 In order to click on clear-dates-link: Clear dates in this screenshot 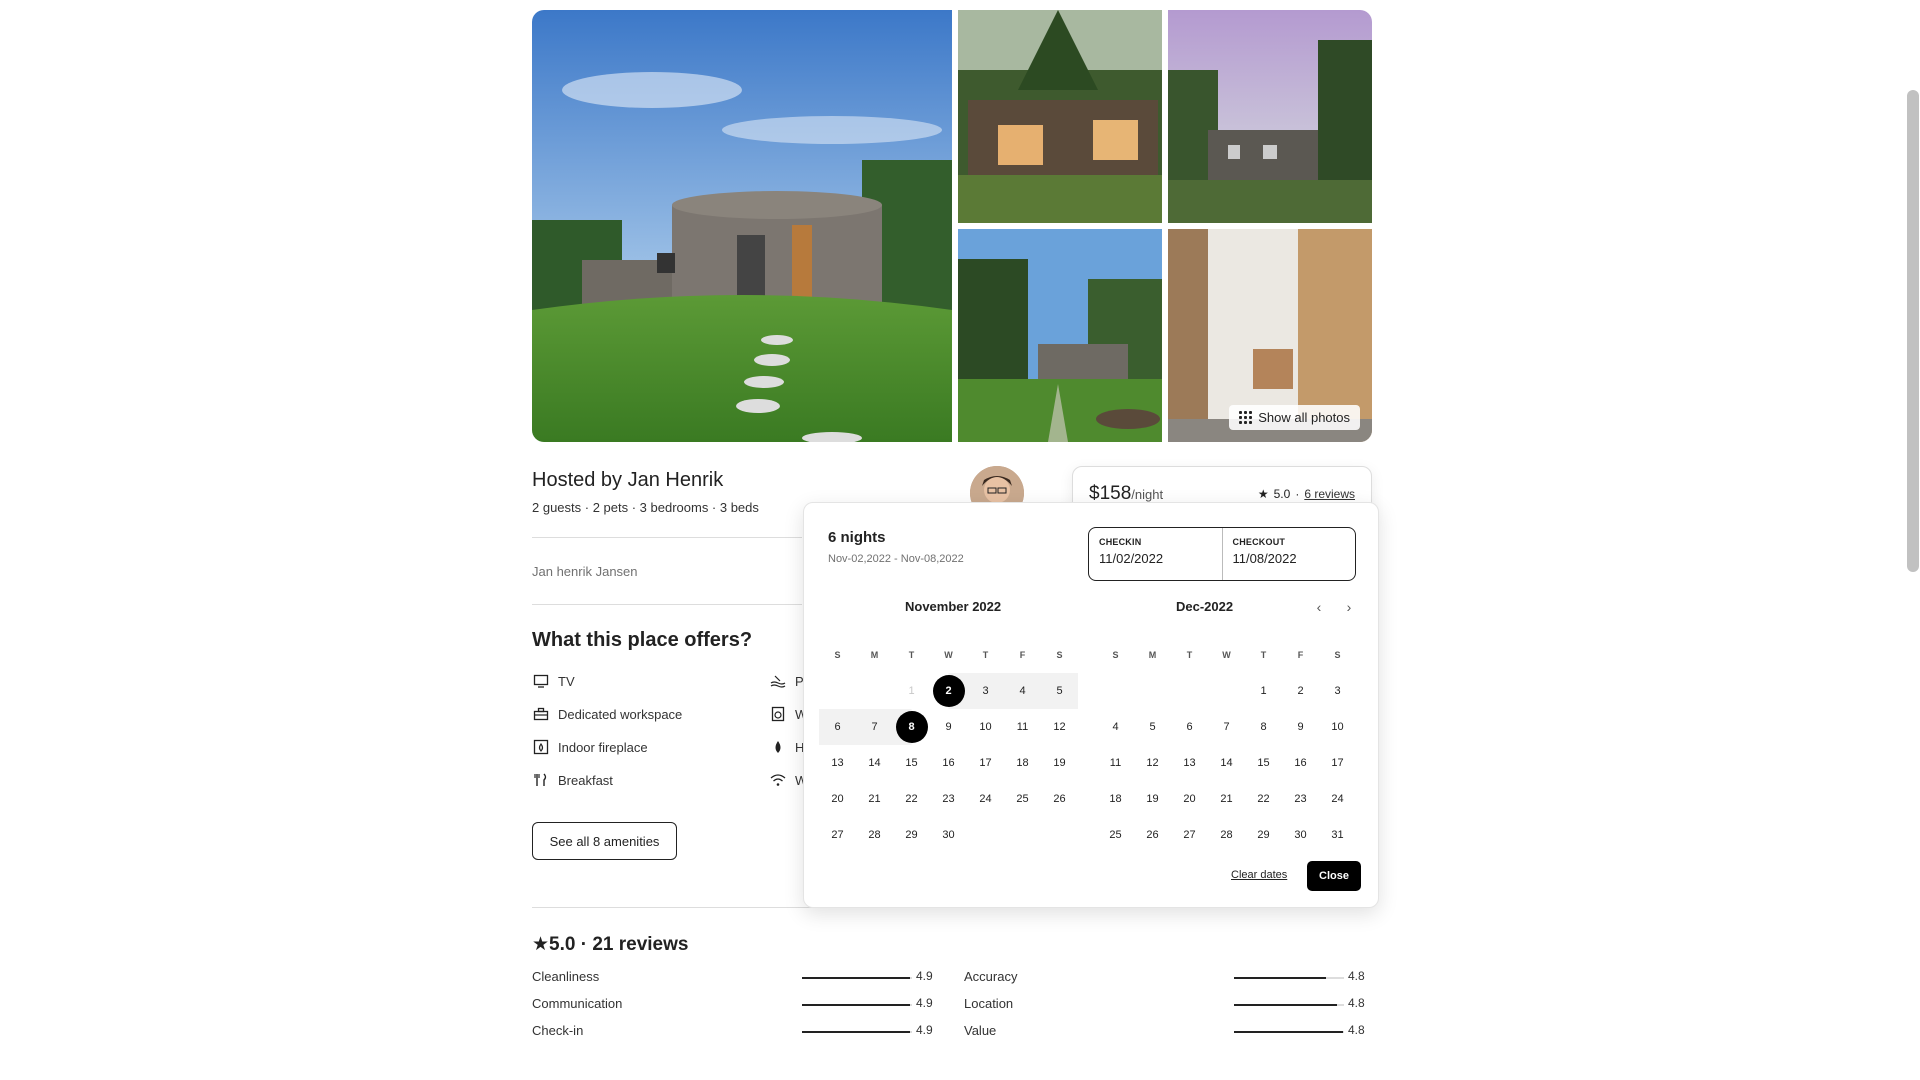, I will do `click(1259, 875)`.